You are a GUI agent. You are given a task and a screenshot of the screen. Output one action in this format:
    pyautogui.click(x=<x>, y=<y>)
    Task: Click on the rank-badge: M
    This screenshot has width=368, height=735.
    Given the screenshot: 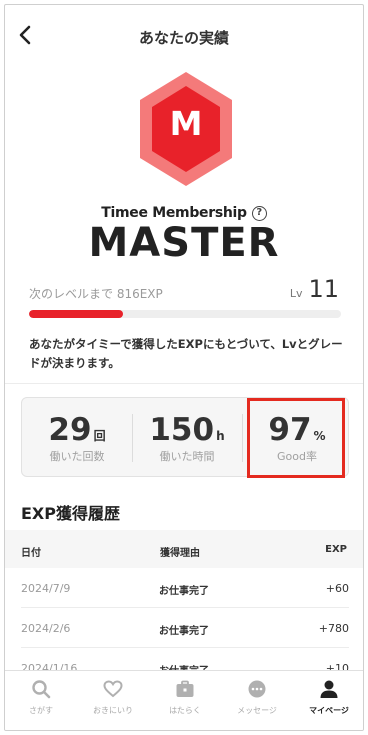 What is the action you would take?
    pyautogui.click(x=186, y=129)
    